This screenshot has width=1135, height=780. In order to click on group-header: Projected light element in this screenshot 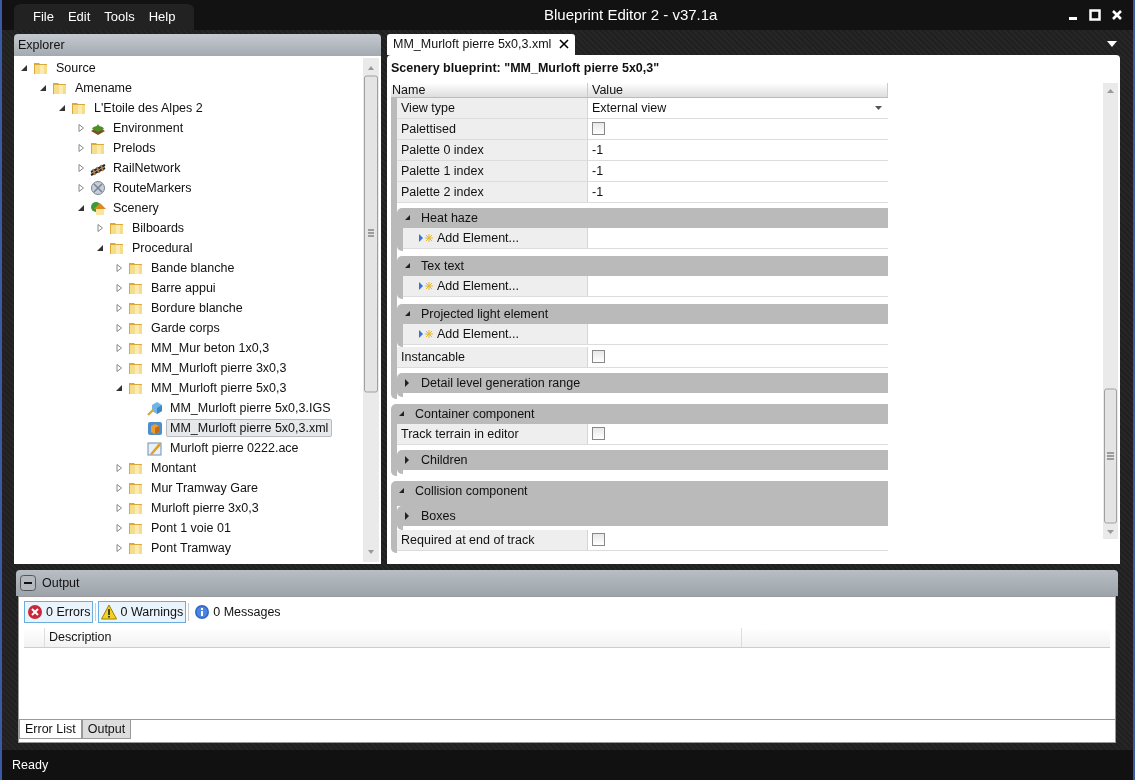, I will do `click(642, 313)`.